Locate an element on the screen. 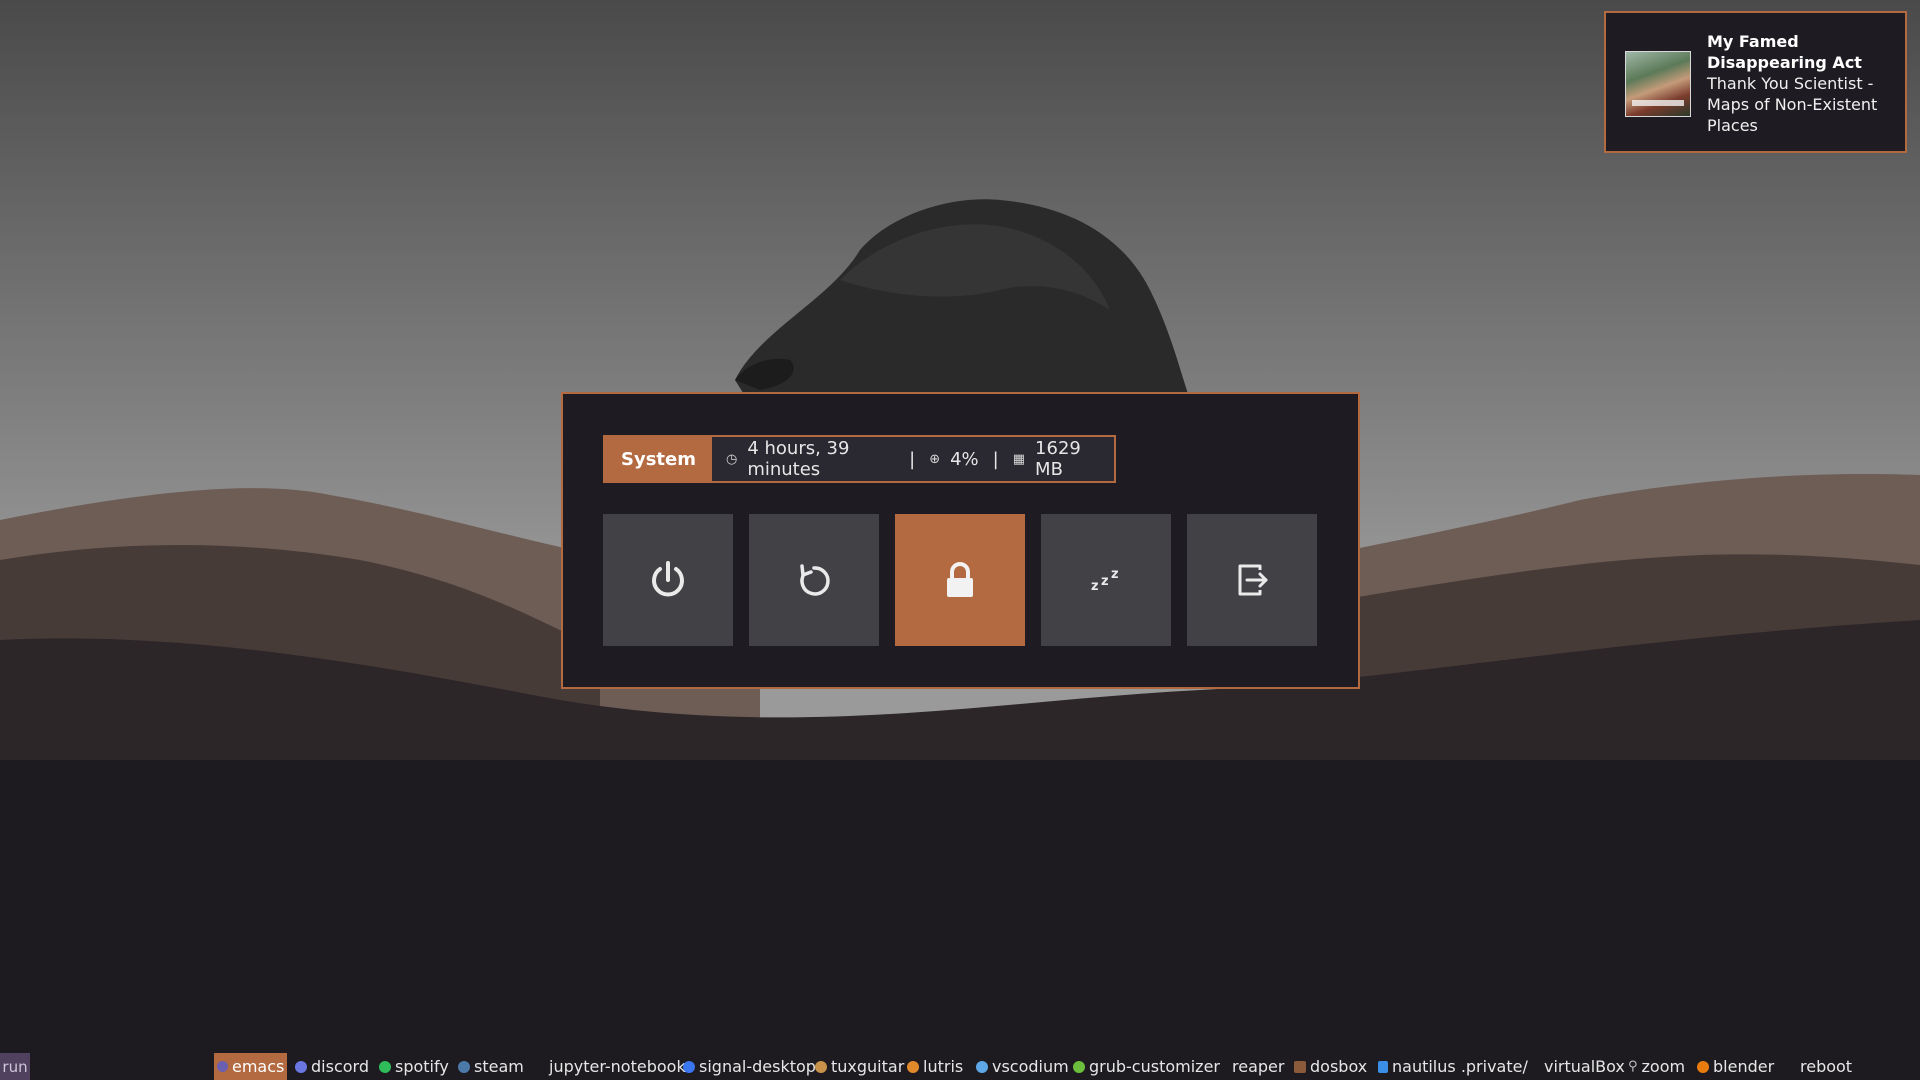  album-art is located at coordinates (1658, 84).